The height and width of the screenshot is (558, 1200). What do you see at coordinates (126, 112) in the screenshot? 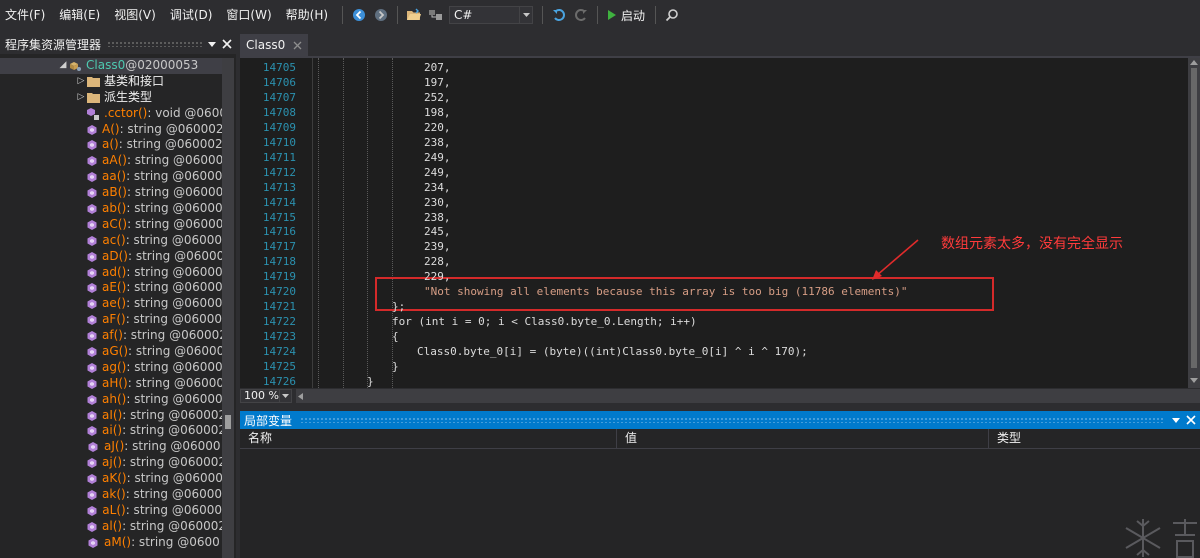
I see `method-name: .cctor()` at bounding box center [126, 112].